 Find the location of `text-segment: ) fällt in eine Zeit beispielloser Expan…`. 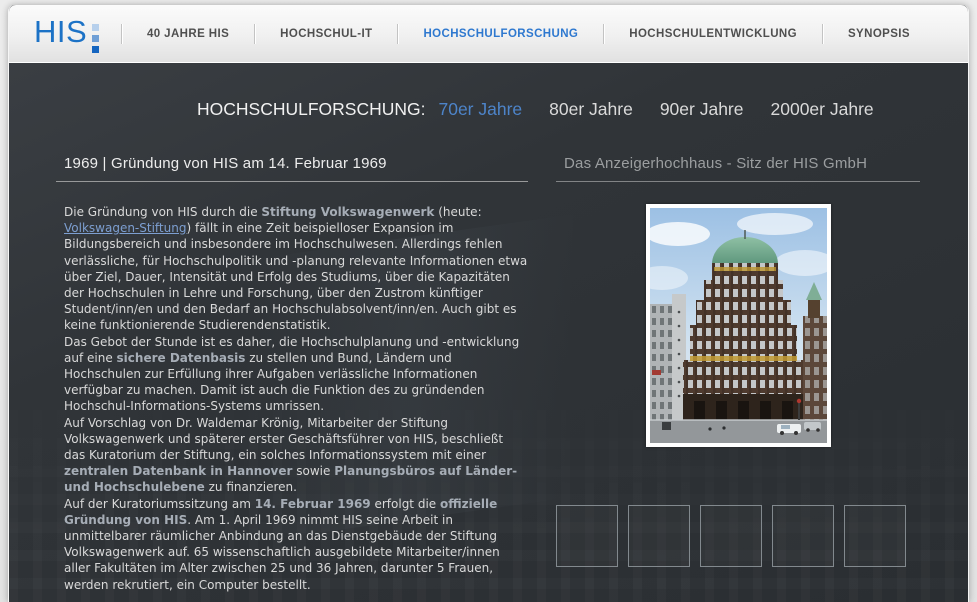

text-segment: ) fällt in eine Zeit beispielloser Expan… is located at coordinates (296, 277).